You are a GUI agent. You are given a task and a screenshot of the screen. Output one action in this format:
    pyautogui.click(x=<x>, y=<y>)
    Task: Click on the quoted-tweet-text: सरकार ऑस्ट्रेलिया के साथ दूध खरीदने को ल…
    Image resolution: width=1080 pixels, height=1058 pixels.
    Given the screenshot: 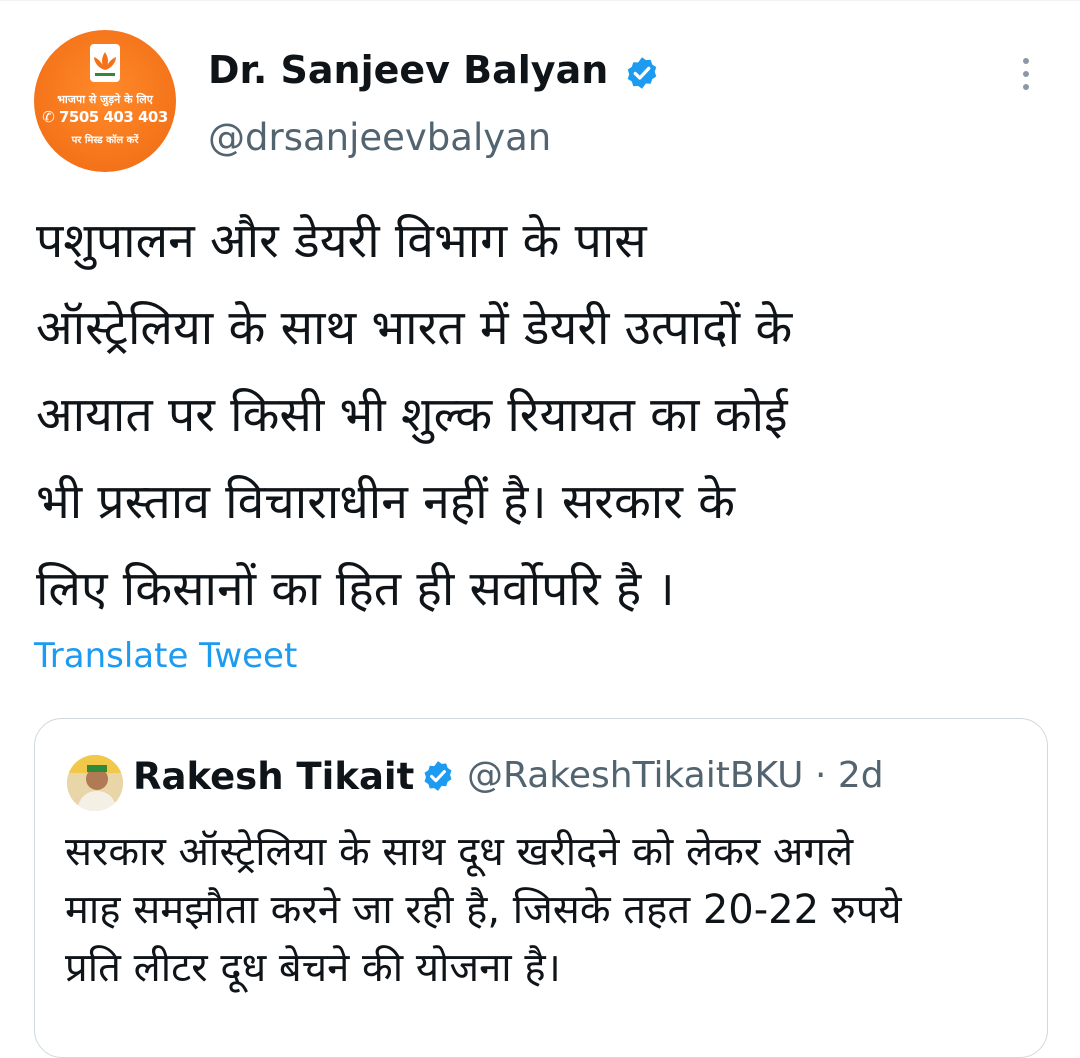 What is the action you would take?
    pyautogui.click(x=545, y=910)
    